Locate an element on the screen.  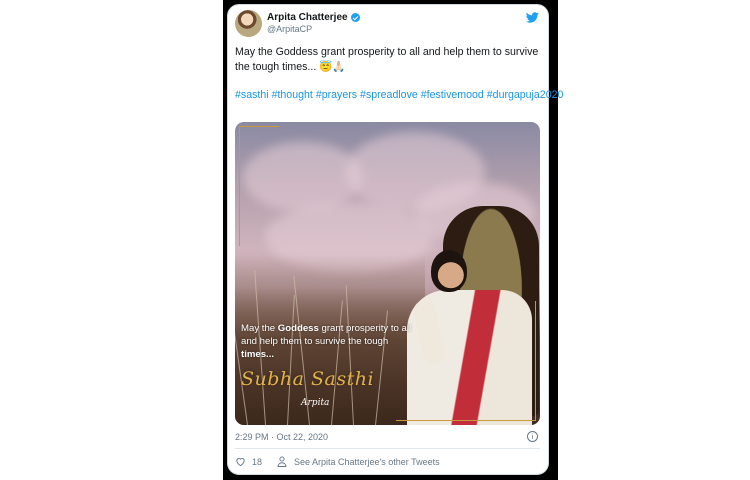
heart-icon is located at coordinates (240, 461).